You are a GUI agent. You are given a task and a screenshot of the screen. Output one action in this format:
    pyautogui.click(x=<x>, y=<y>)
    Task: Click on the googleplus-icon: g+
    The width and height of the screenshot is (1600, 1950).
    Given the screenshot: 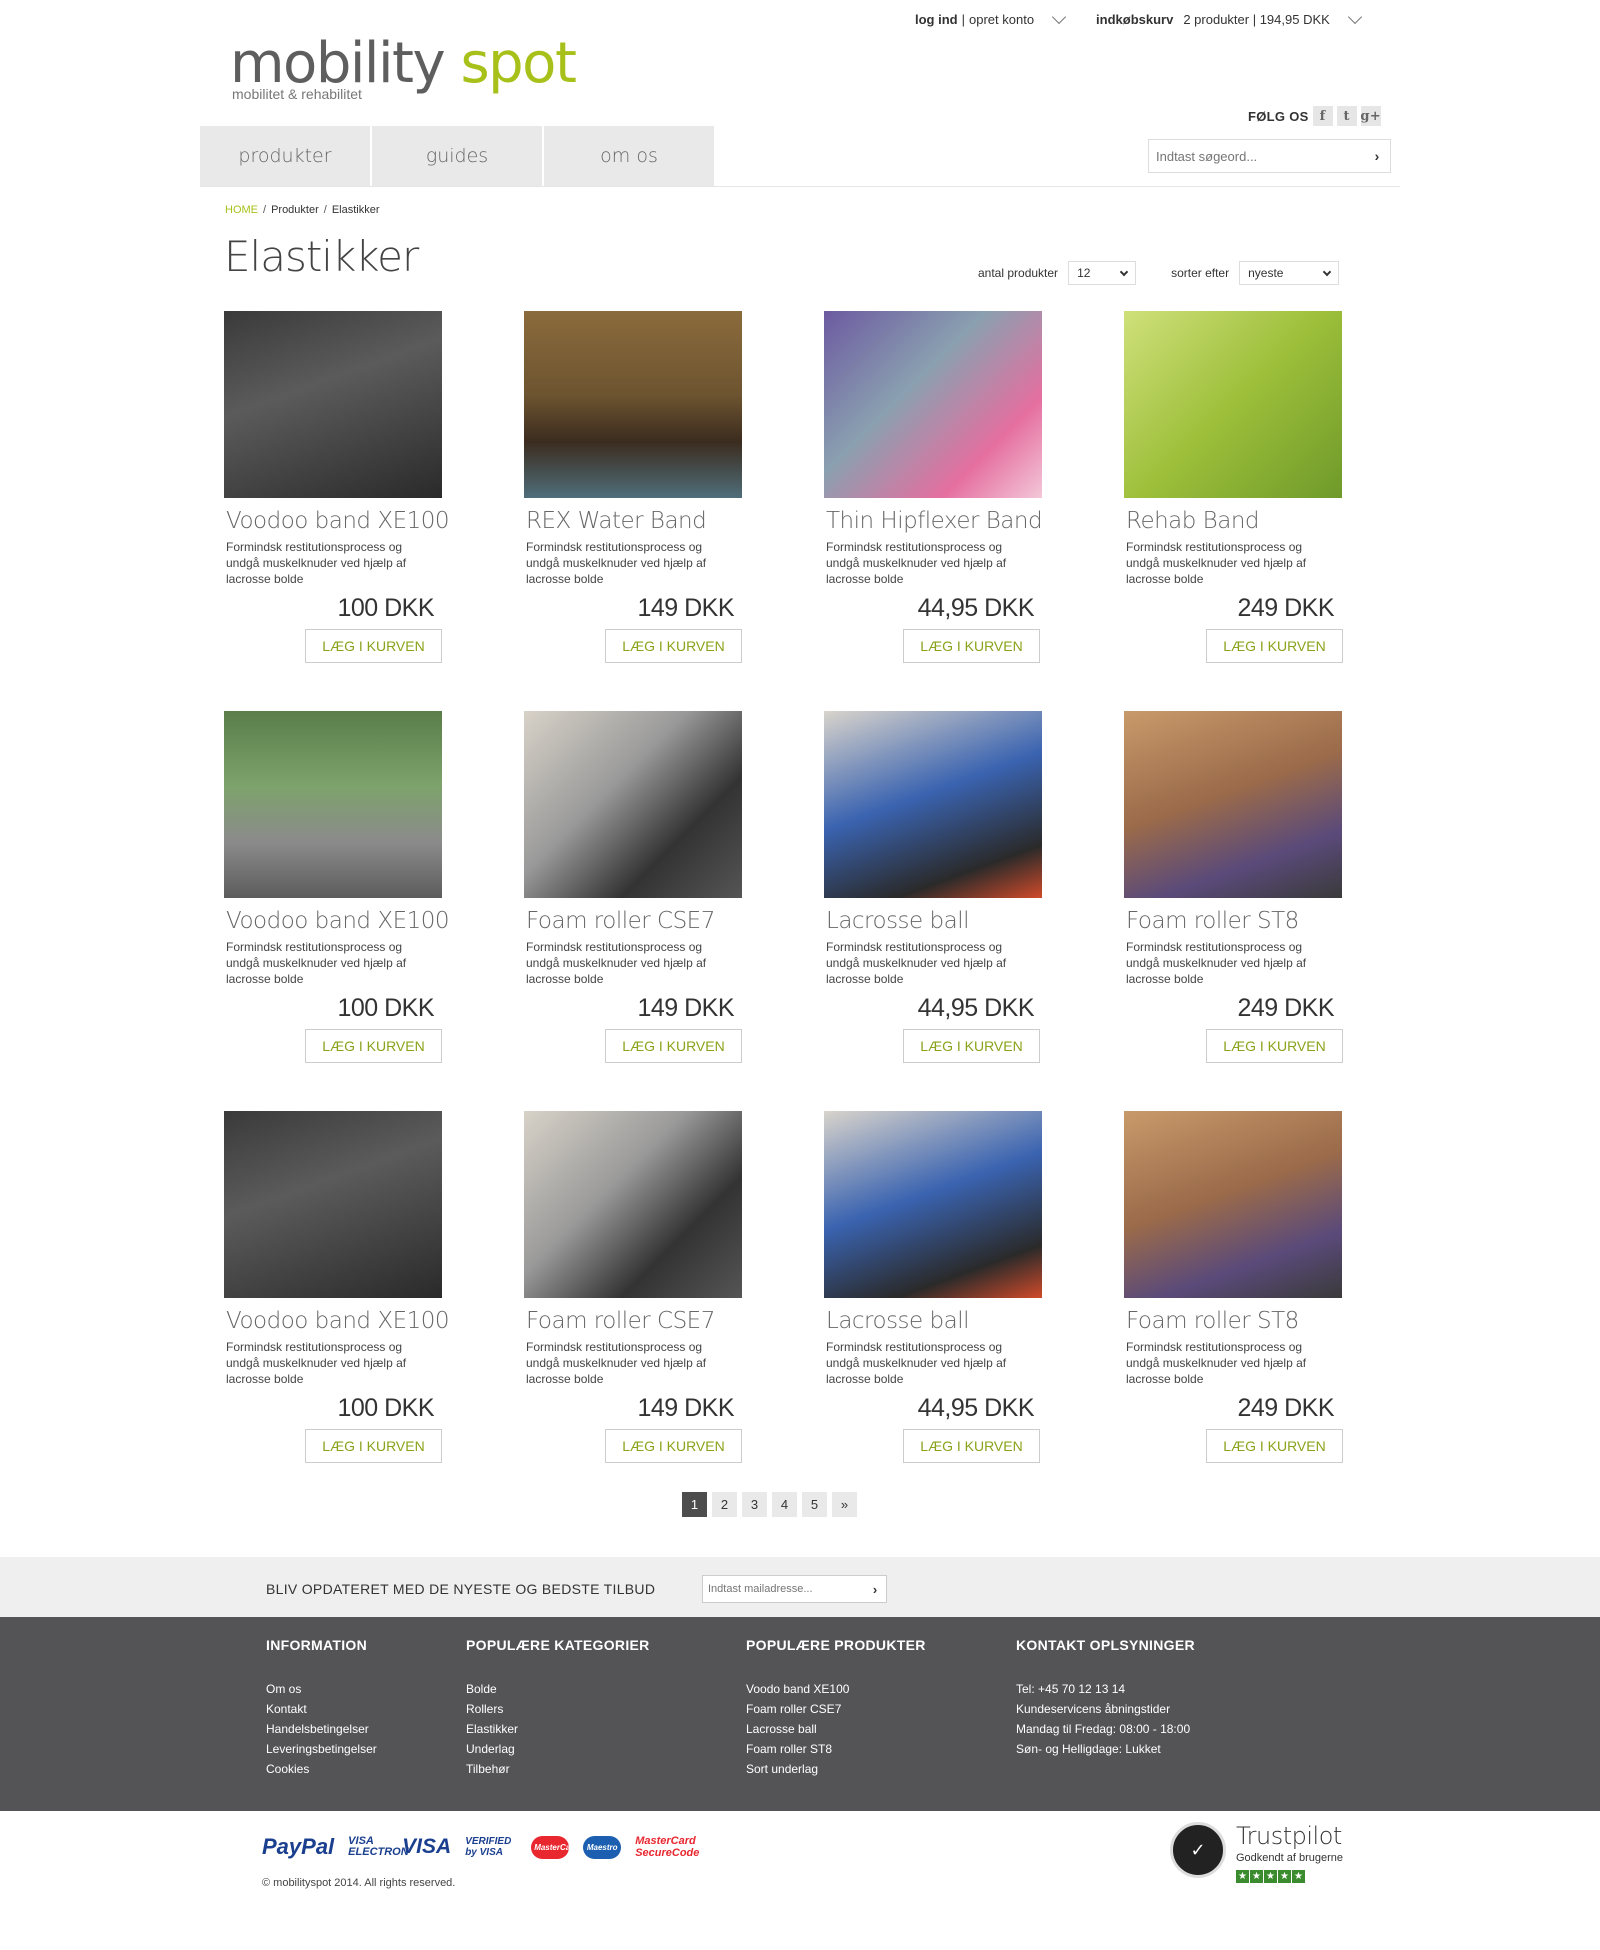 What is the action you would take?
    pyautogui.click(x=1370, y=116)
    